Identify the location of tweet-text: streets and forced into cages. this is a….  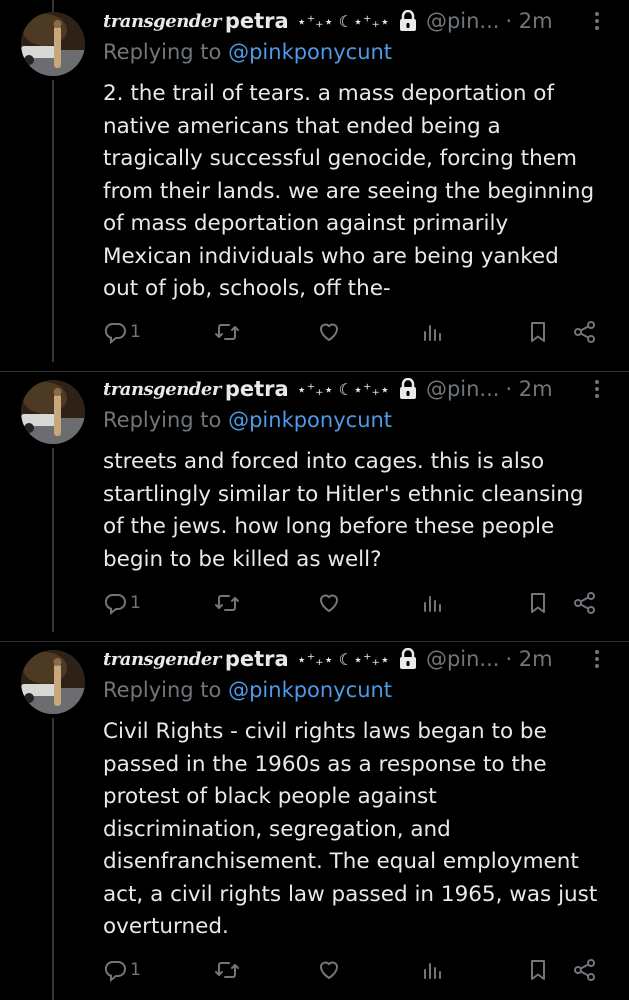
(358, 511).